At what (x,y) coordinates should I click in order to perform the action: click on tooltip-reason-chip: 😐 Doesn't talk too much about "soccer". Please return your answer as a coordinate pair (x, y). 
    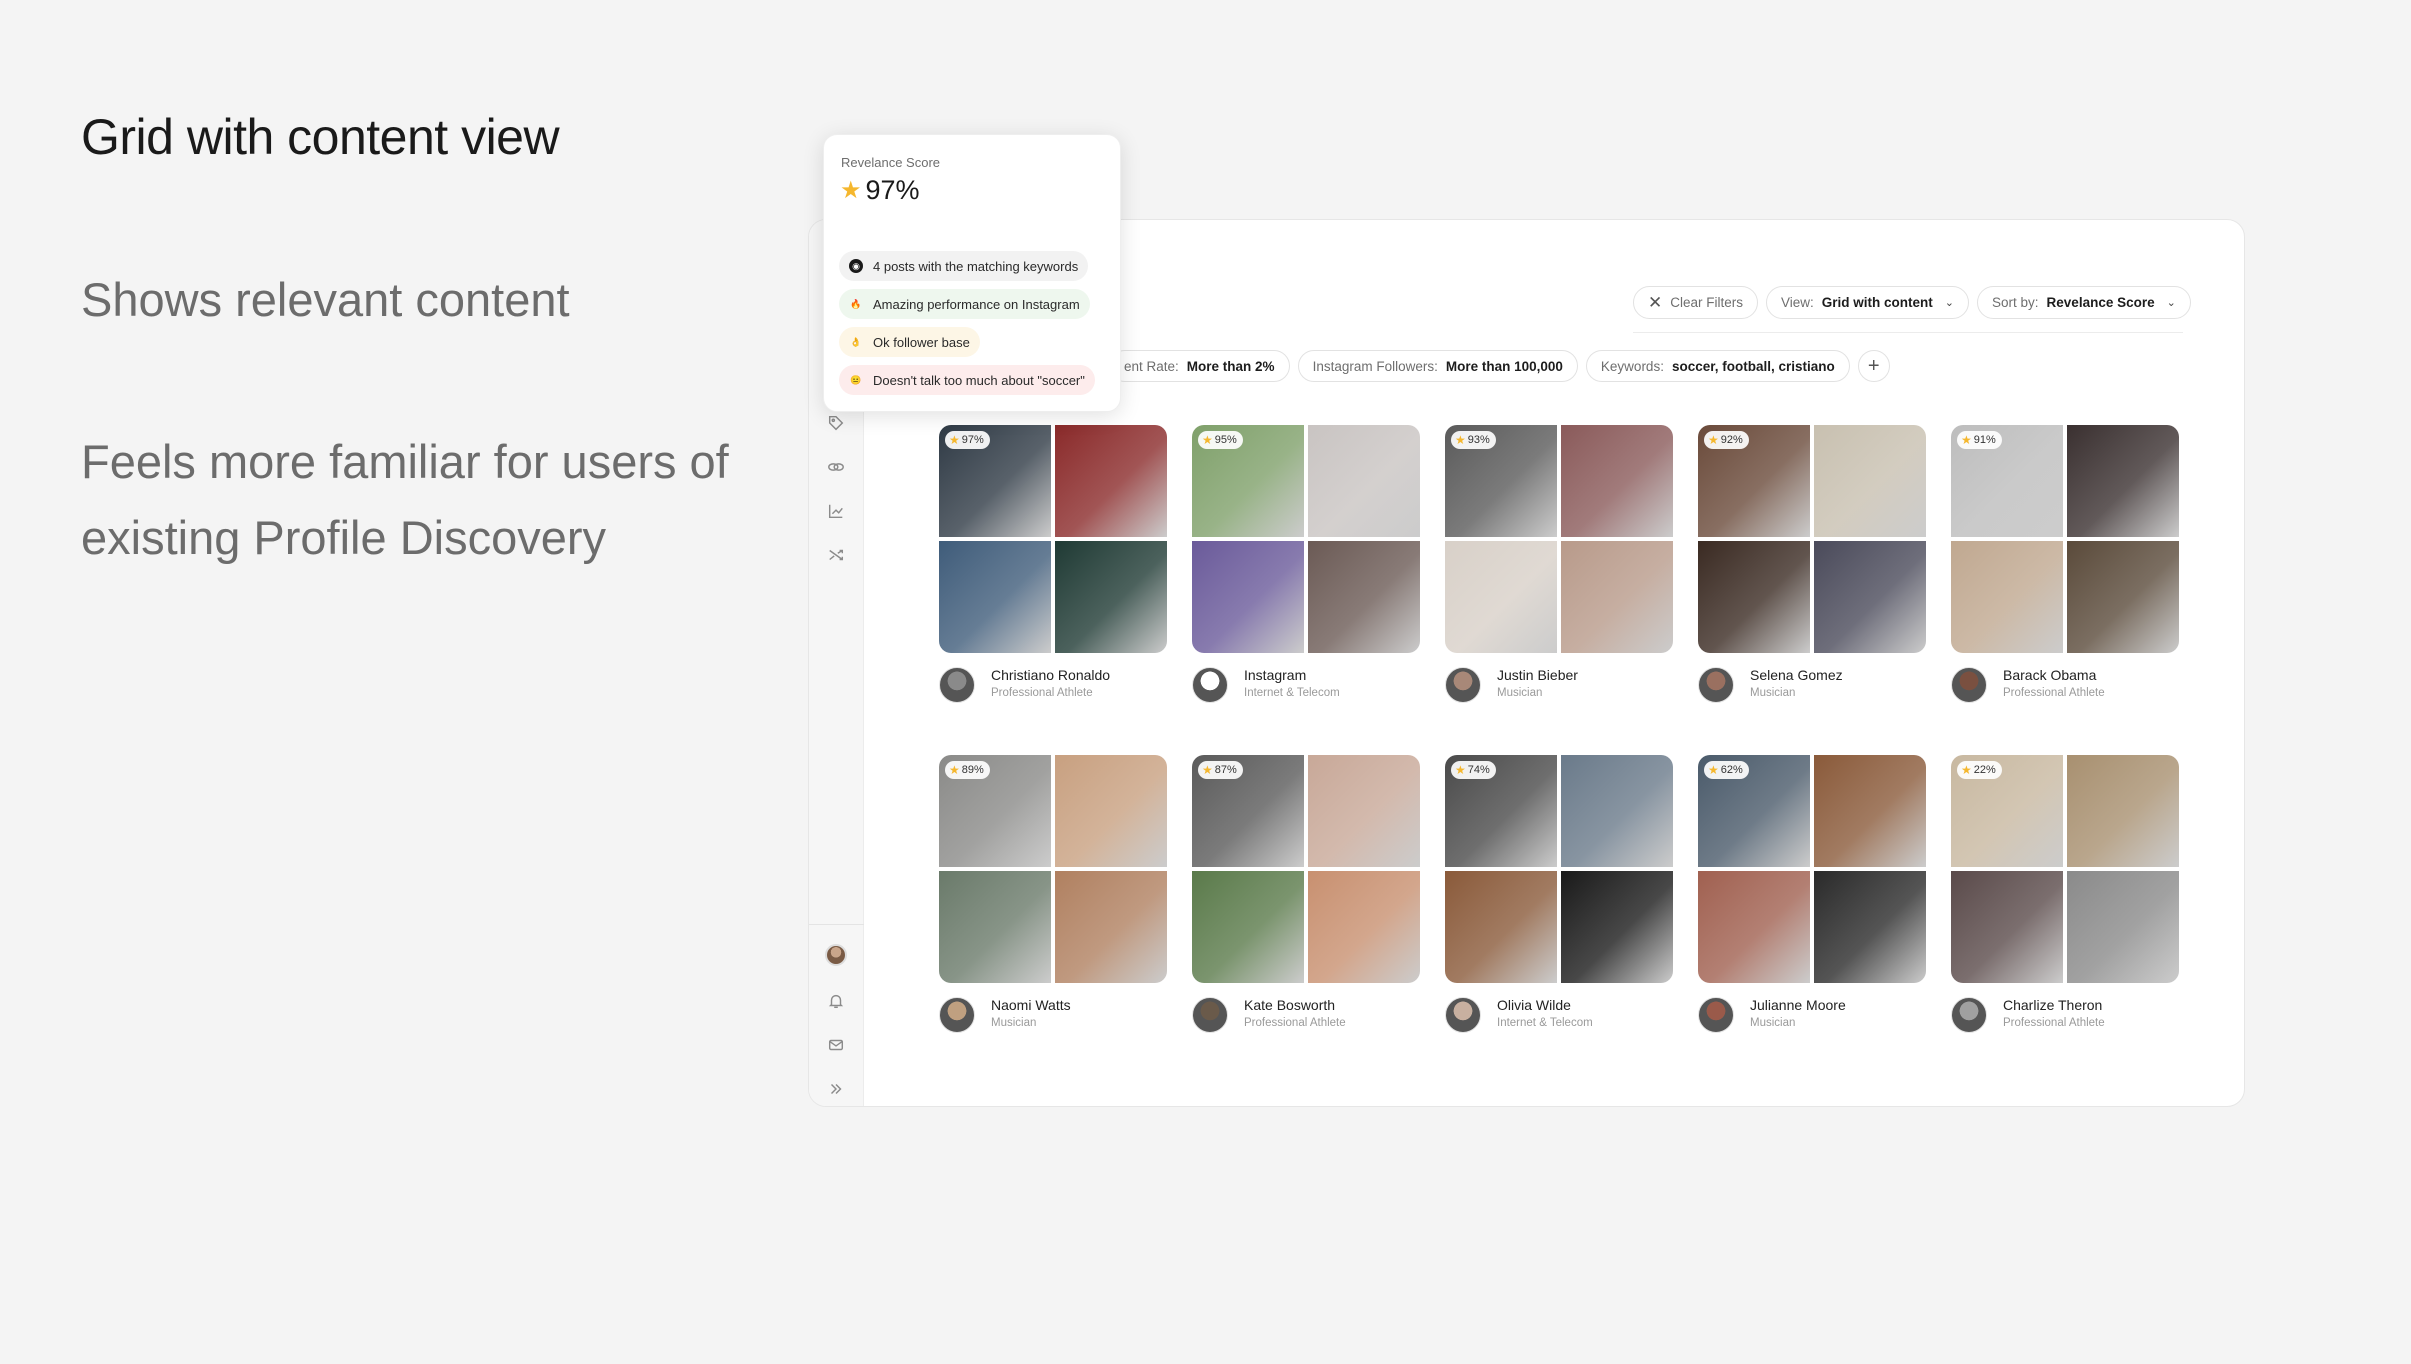
    Looking at the image, I should click on (967, 380).